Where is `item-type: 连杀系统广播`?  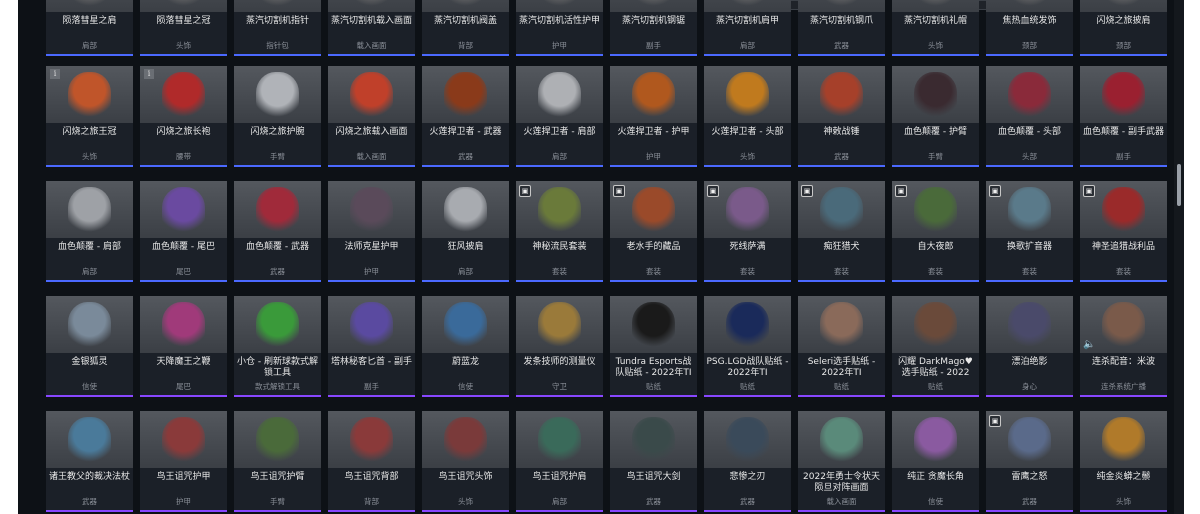
item-type: 连杀系统广播 is located at coordinates (1123, 386).